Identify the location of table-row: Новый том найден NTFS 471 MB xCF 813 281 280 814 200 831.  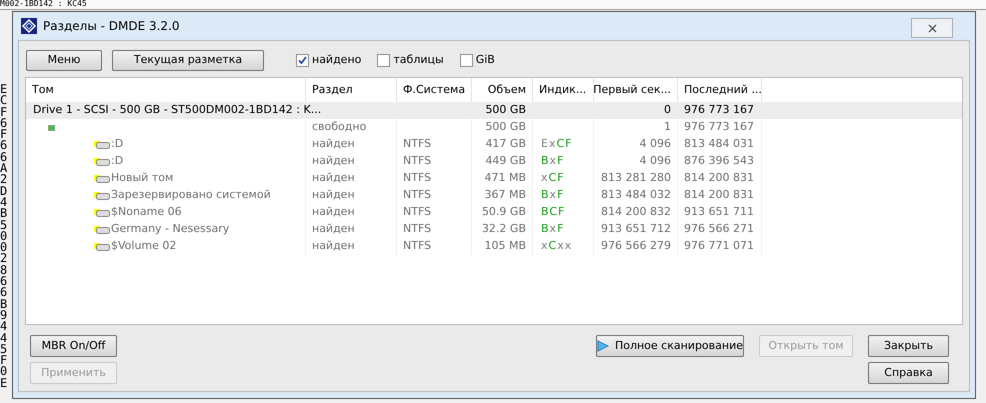
(494, 178).